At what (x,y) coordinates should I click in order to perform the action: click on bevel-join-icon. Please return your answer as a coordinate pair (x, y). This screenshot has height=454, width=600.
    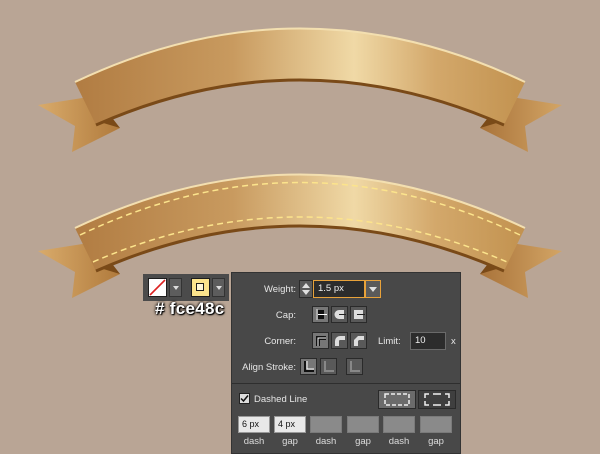
    Looking at the image, I should click on (359, 341).